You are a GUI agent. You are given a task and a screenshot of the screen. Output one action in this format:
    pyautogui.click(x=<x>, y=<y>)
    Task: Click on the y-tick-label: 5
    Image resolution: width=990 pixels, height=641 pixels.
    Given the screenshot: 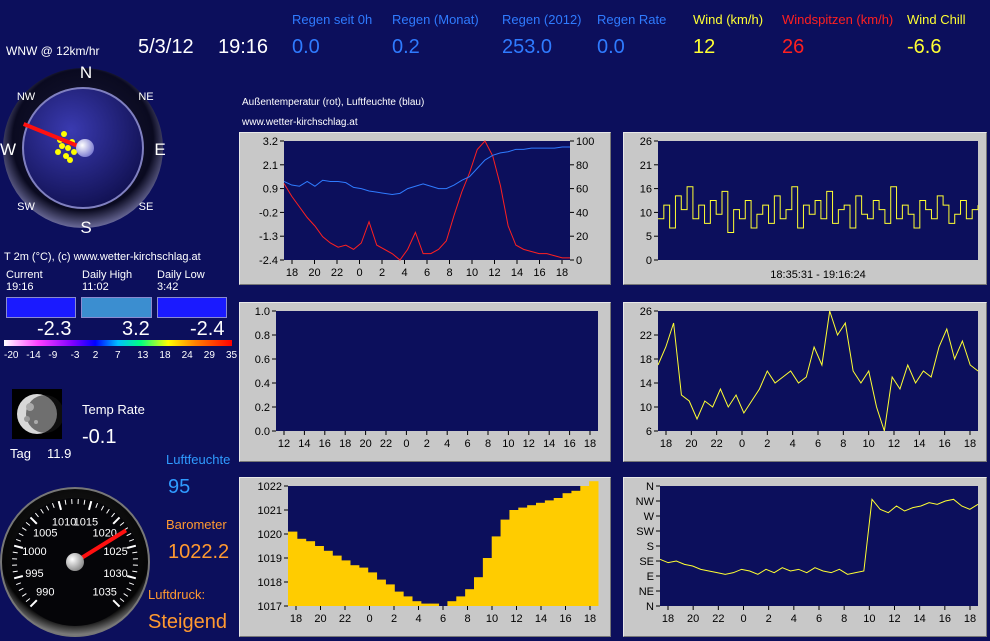 What is the action you would take?
    pyautogui.click(x=649, y=237)
    